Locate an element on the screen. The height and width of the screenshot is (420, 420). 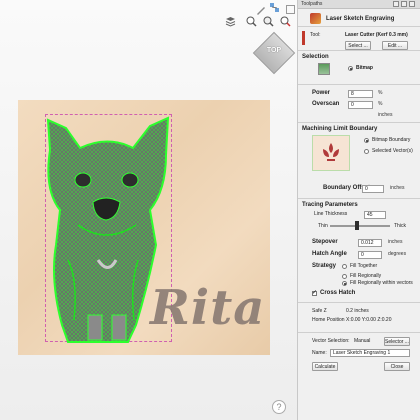
machining-heading: Machining Limit Boundary is located at coordinates (340, 129).